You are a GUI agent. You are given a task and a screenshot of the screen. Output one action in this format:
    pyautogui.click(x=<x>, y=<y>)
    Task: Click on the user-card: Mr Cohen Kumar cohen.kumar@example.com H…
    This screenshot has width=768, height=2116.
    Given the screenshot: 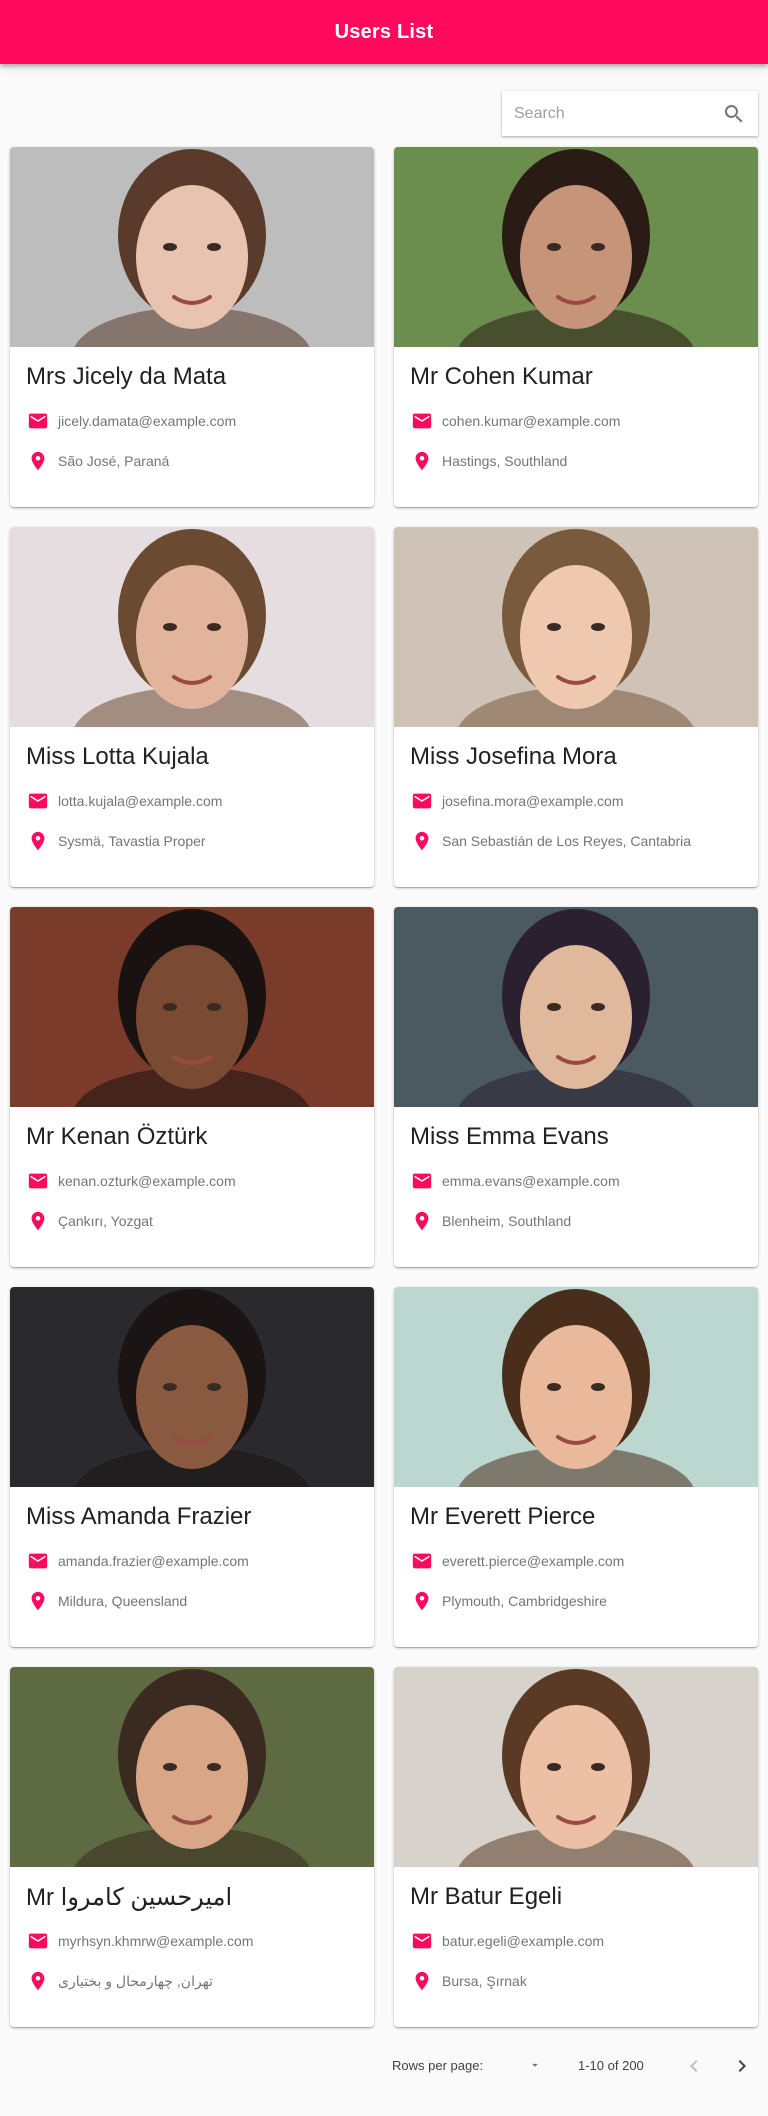 What is the action you would take?
    pyautogui.click(x=576, y=327)
    